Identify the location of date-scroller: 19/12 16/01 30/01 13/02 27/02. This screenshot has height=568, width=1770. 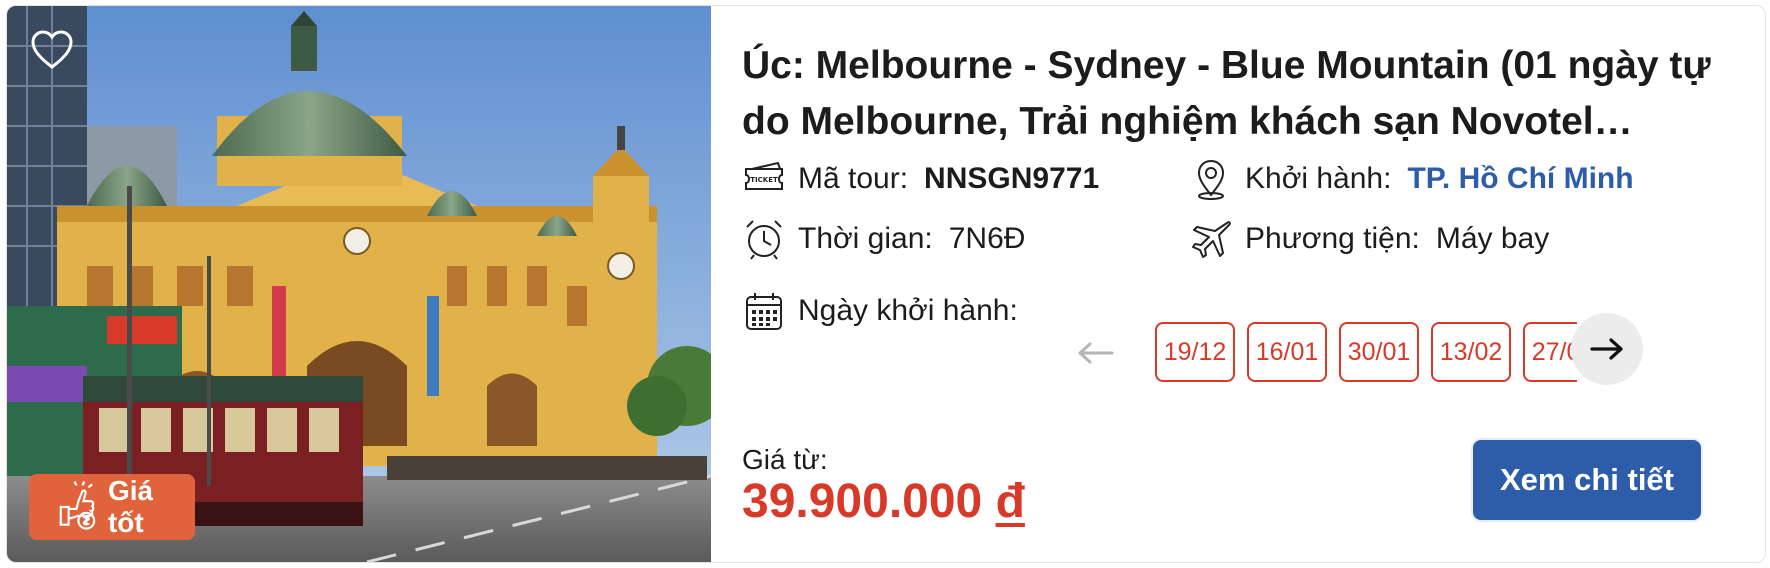
(1366, 354).